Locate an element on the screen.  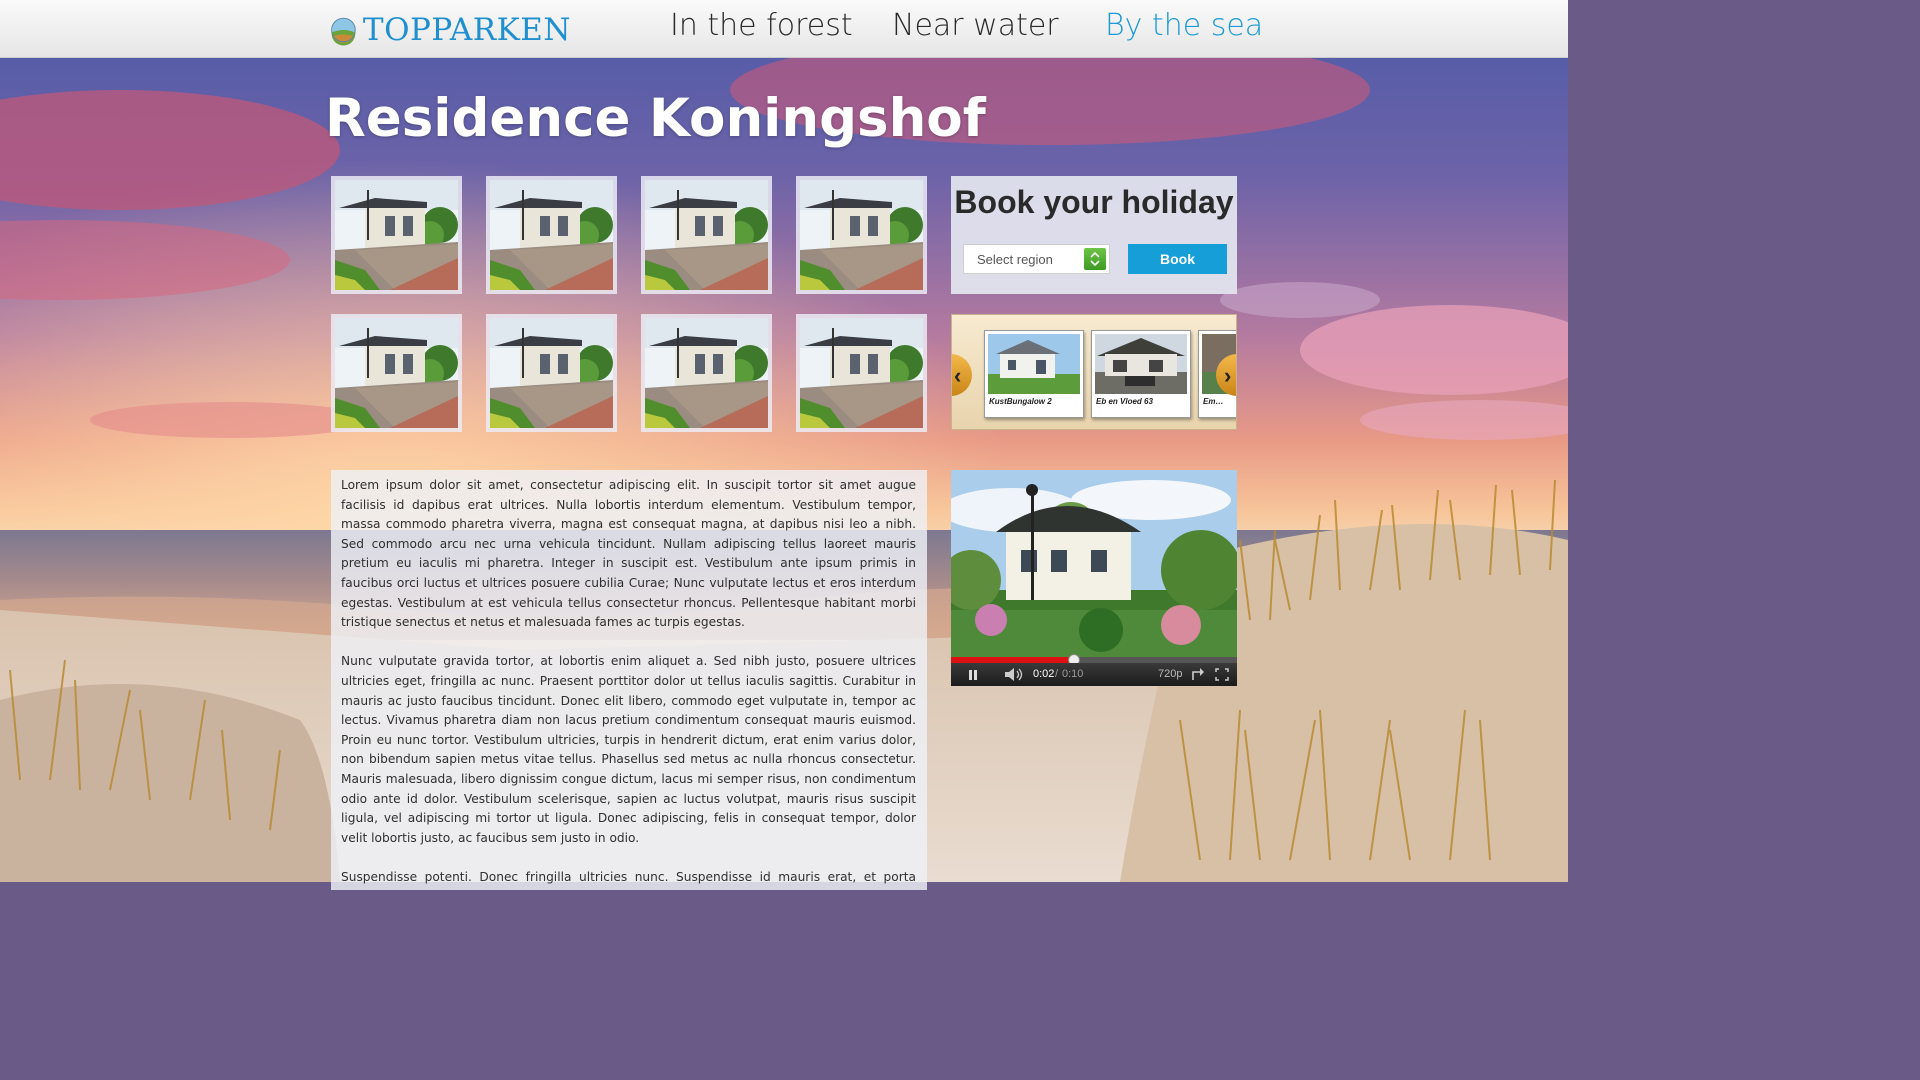
globe-landscape-icon is located at coordinates (343, 31).